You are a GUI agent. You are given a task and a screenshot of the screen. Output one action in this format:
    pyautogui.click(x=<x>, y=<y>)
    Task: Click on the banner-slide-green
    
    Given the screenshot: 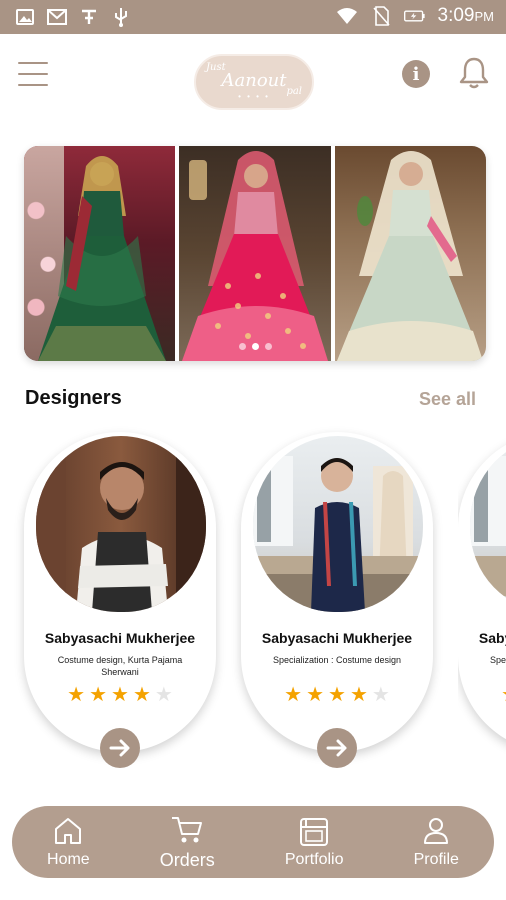 What is the action you would take?
    pyautogui.click(x=100, y=253)
    